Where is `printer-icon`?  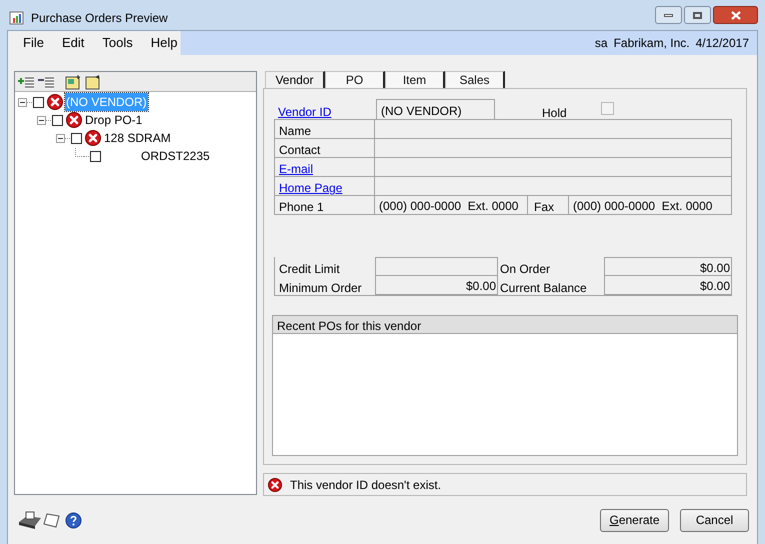
printer-icon is located at coordinates (30, 520).